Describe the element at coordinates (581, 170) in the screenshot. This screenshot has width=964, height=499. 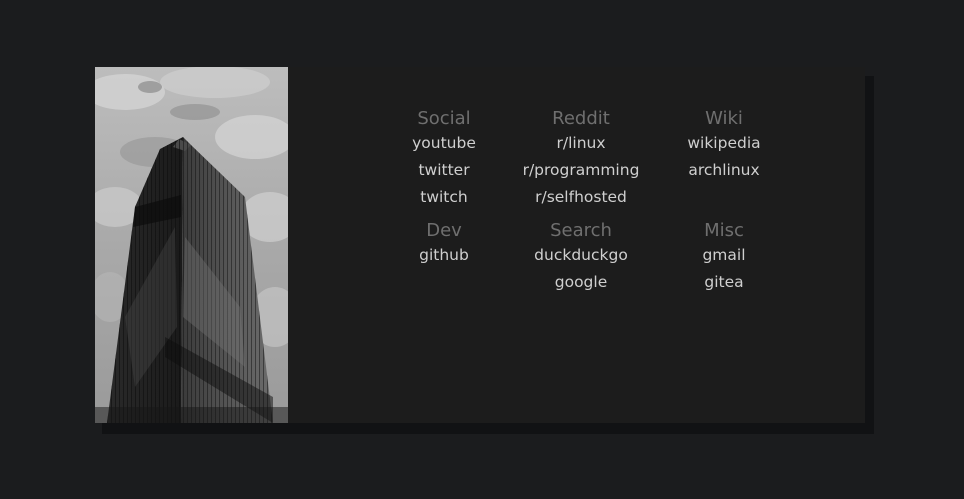
I see `link-r-programming: r/programming` at that location.